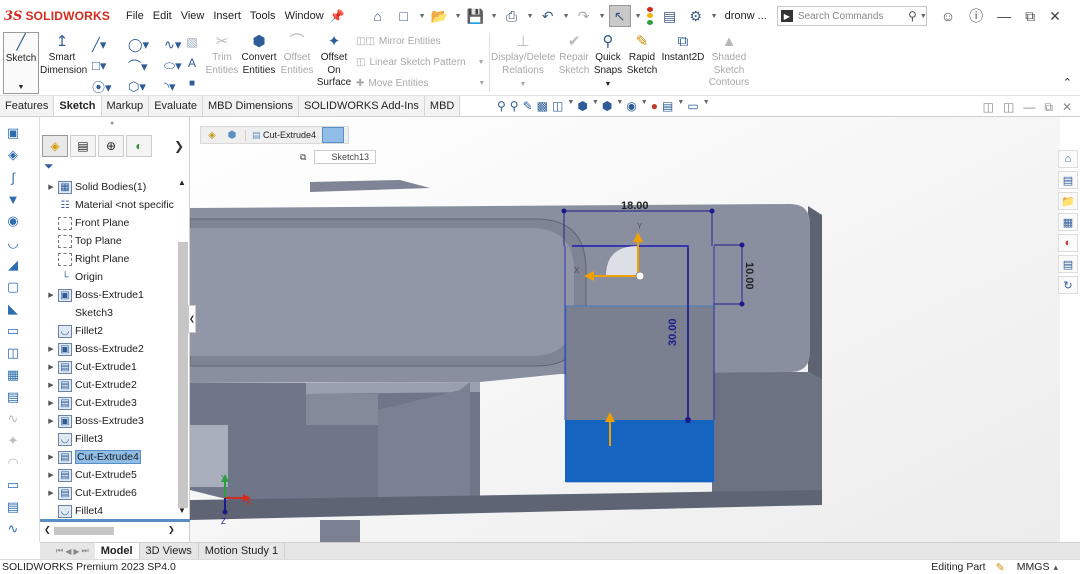 The height and width of the screenshot is (574, 1080). What do you see at coordinates (607, 106) in the screenshot?
I see `display-style-icon: ⬢` at bounding box center [607, 106].